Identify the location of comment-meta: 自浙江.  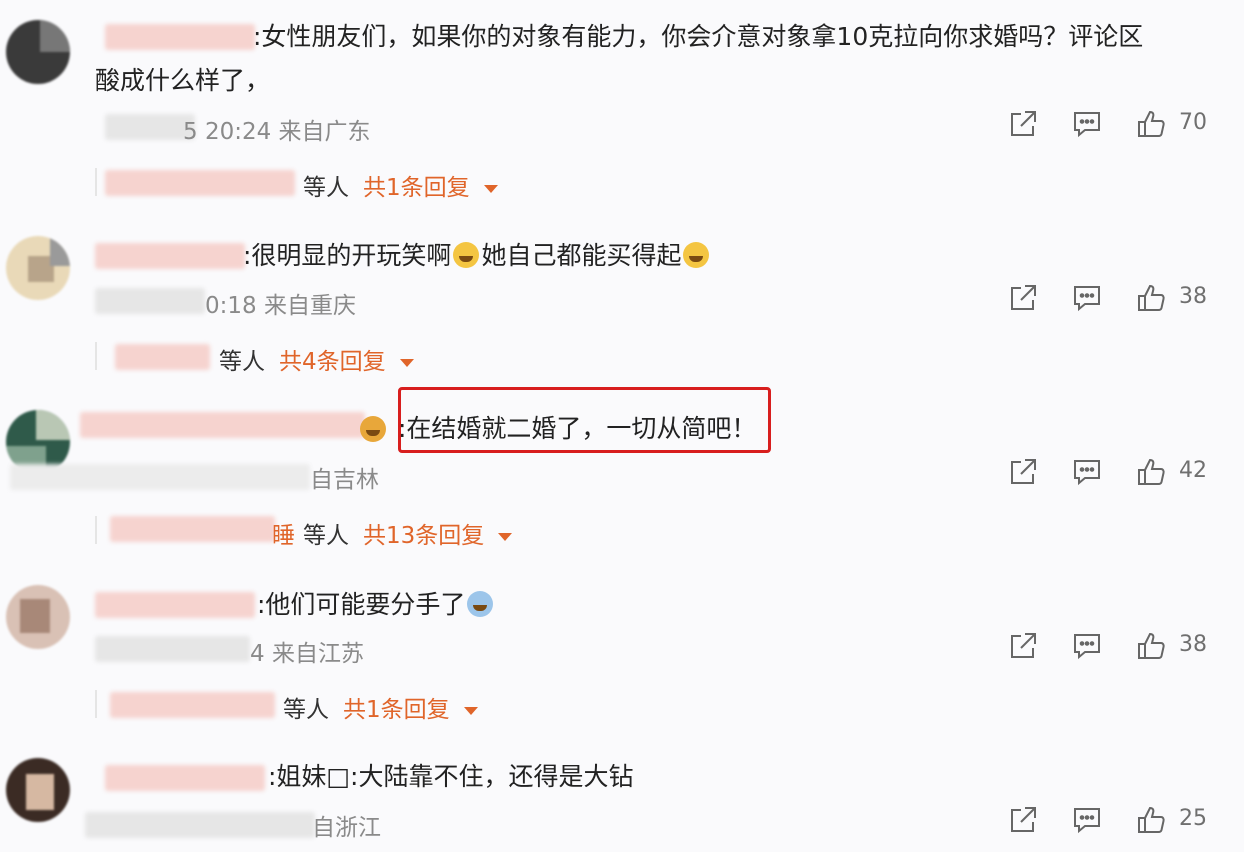
(346, 828).